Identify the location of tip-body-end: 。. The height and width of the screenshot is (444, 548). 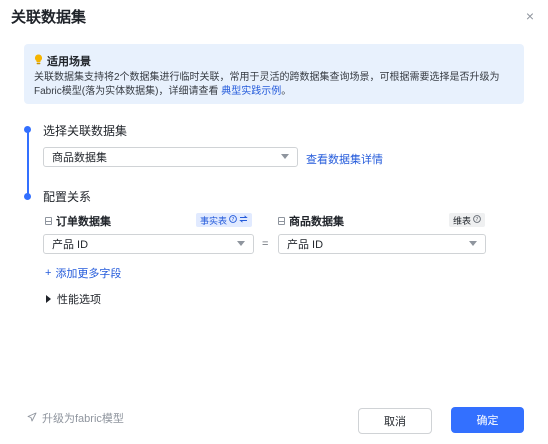
(286, 91).